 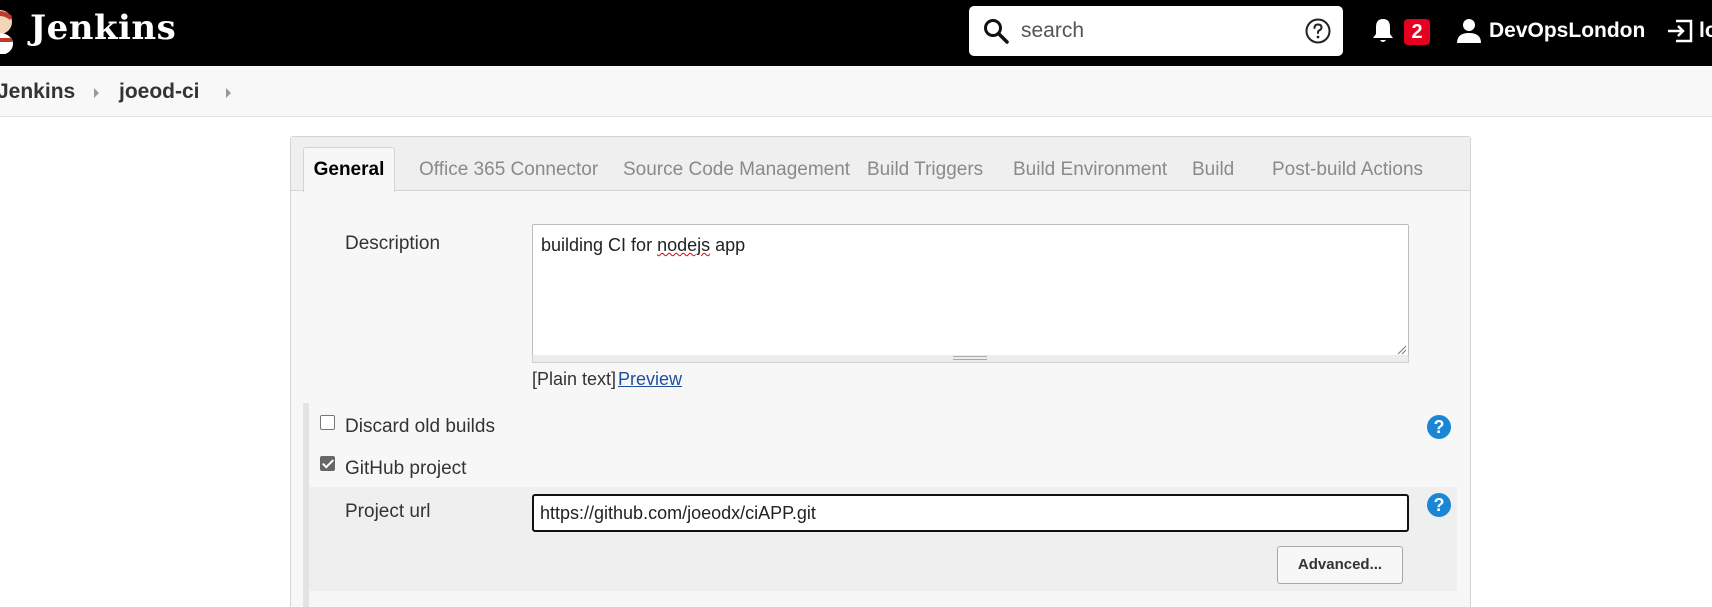 What do you see at coordinates (1705, 31) in the screenshot?
I see `logout-link: lo` at bounding box center [1705, 31].